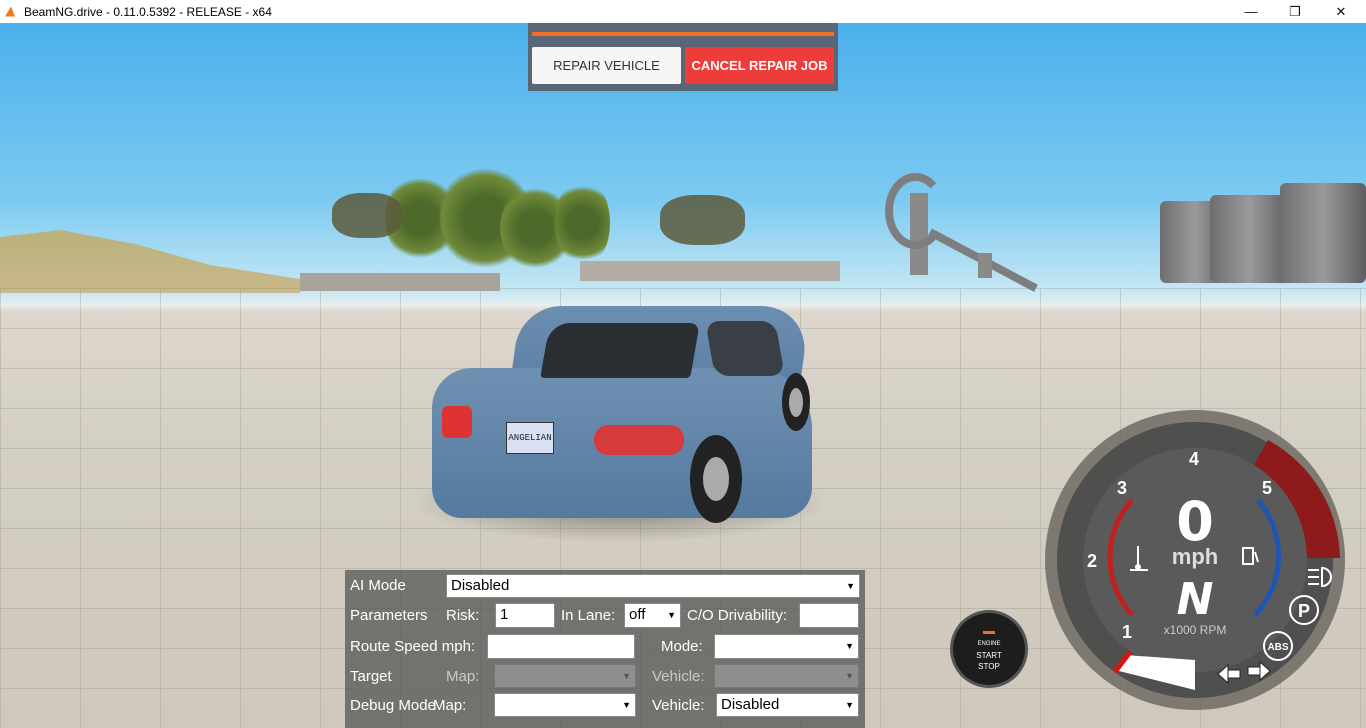 This screenshot has width=1366, height=728. What do you see at coordinates (463, 676) in the screenshot?
I see `target-map-label: Map:` at bounding box center [463, 676].